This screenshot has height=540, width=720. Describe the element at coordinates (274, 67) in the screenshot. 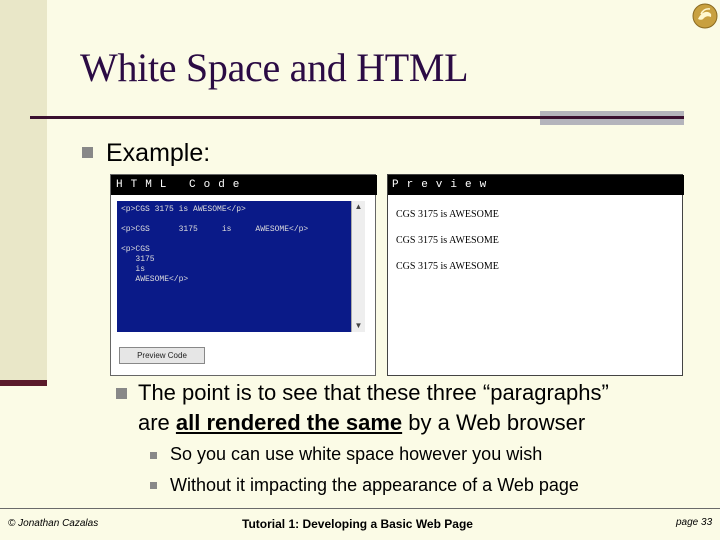

I see `slide-title: White Space and HTML` at that location.